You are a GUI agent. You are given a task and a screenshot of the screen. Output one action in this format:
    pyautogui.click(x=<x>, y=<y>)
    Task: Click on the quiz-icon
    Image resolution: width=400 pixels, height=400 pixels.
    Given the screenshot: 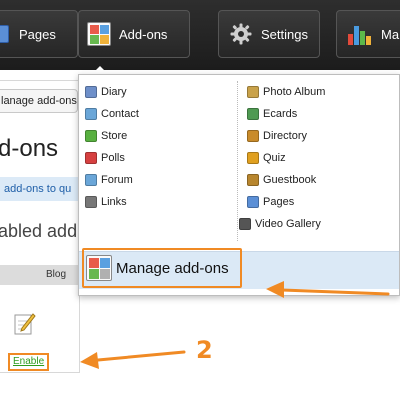 What is the action you would take?
    pyautogui.click(x=253, y=158)
    